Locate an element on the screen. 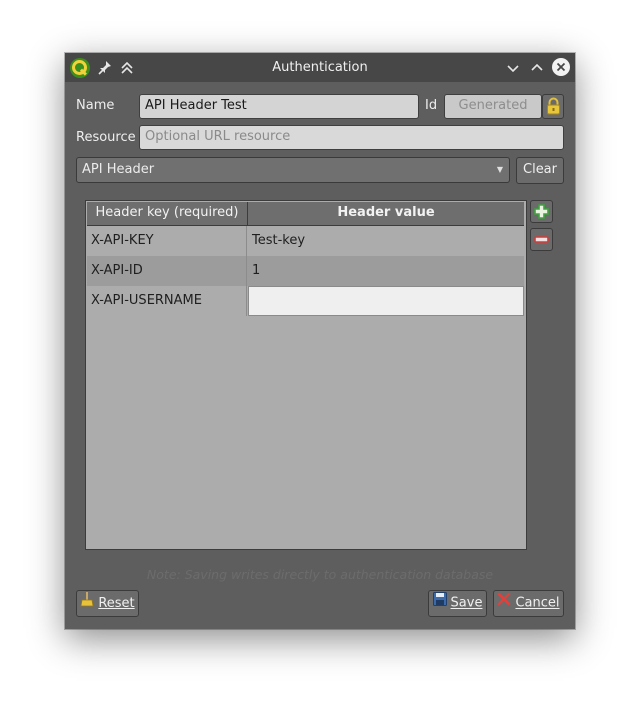 The width and height of the screenshot is (640, 706). save-icon is located at coordinates (439, 603).